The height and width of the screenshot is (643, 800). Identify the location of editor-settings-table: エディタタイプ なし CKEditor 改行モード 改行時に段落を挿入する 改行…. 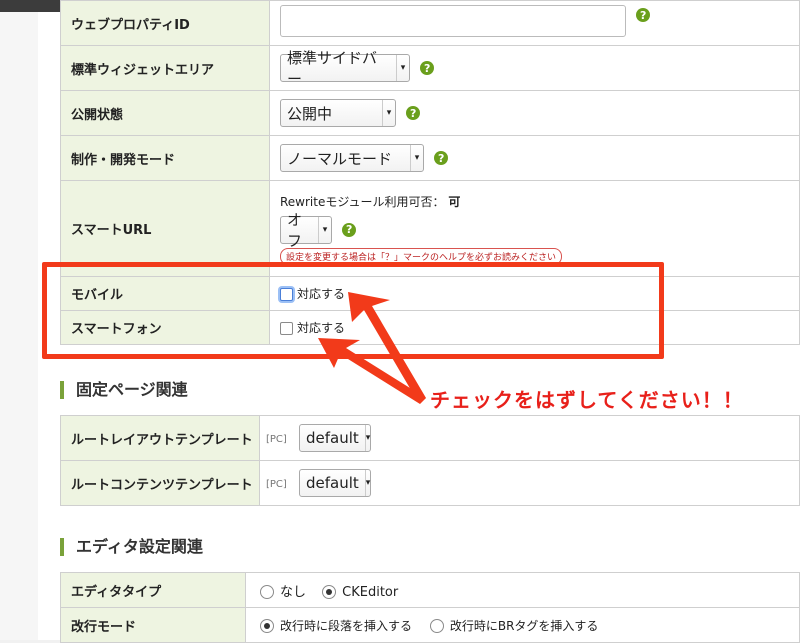
(430, 607).